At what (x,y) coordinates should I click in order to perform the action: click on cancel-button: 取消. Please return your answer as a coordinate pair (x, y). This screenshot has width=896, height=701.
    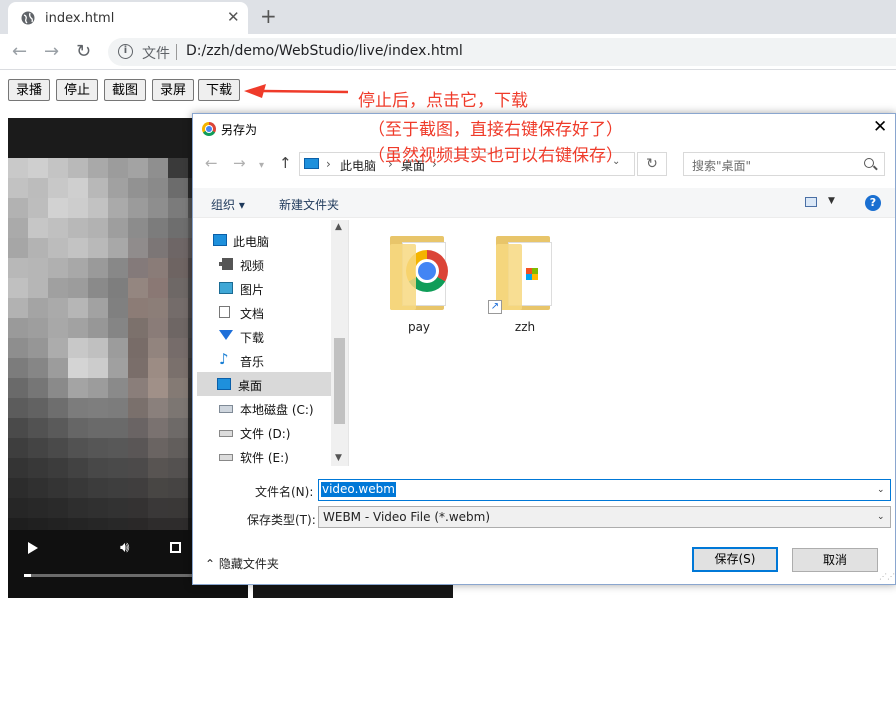
    Looking at the image, I should click on (835, 560).